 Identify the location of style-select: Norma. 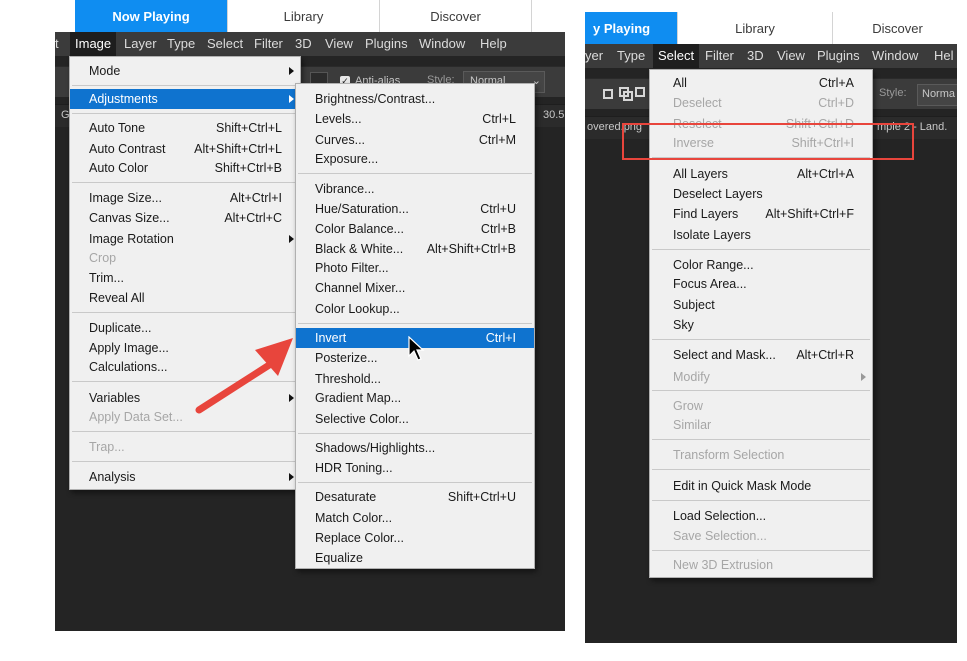
(937, 95).